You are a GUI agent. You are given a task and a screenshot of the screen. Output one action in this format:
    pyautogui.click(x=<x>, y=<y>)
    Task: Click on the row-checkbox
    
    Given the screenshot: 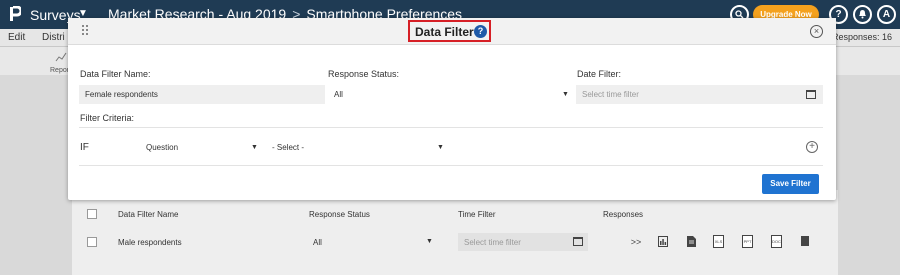 What is the action you would take?
    pyautogui.click(x=92, y=242)
    